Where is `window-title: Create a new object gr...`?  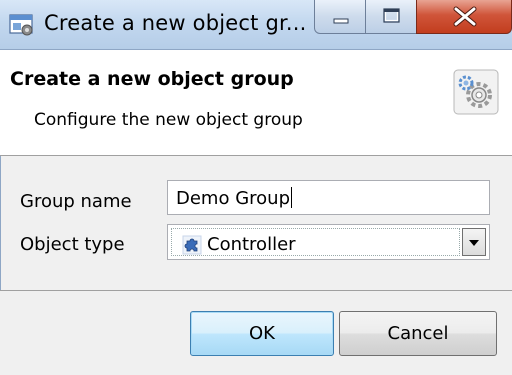 window-title: Create a new object gr... is located at coordinates (175, 23).